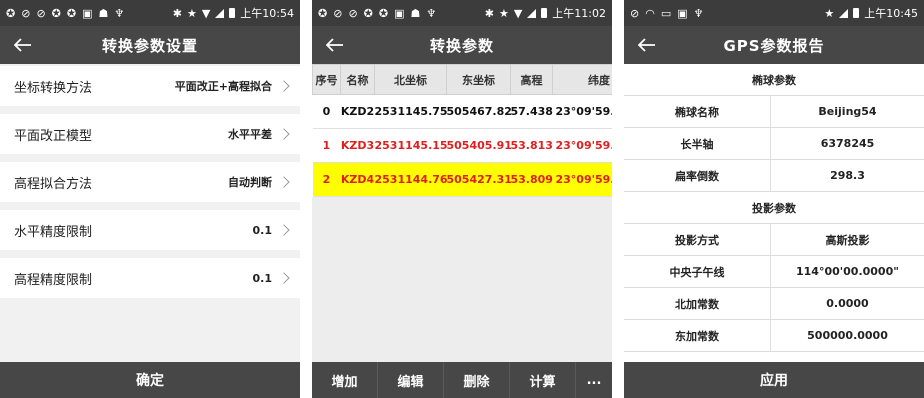 The image size is (924, 398). Describe the element at coordinates (531, 79) in the screenshot. I see `column-header: 高程` at that location.